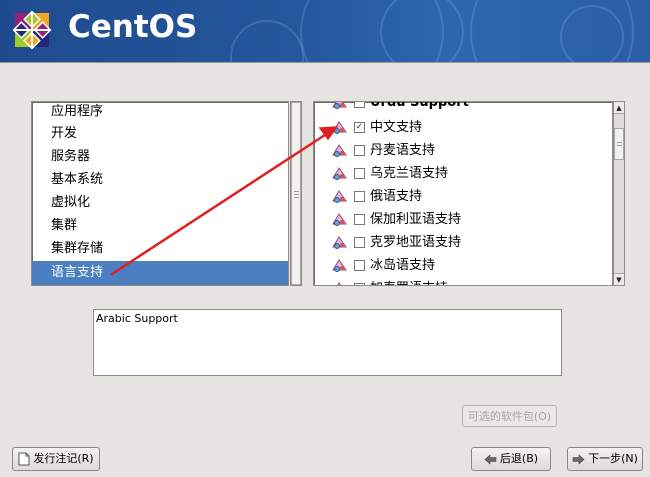 The image size is (650, 477). I want to click on package-label: 中文支持, so click(396, 127).